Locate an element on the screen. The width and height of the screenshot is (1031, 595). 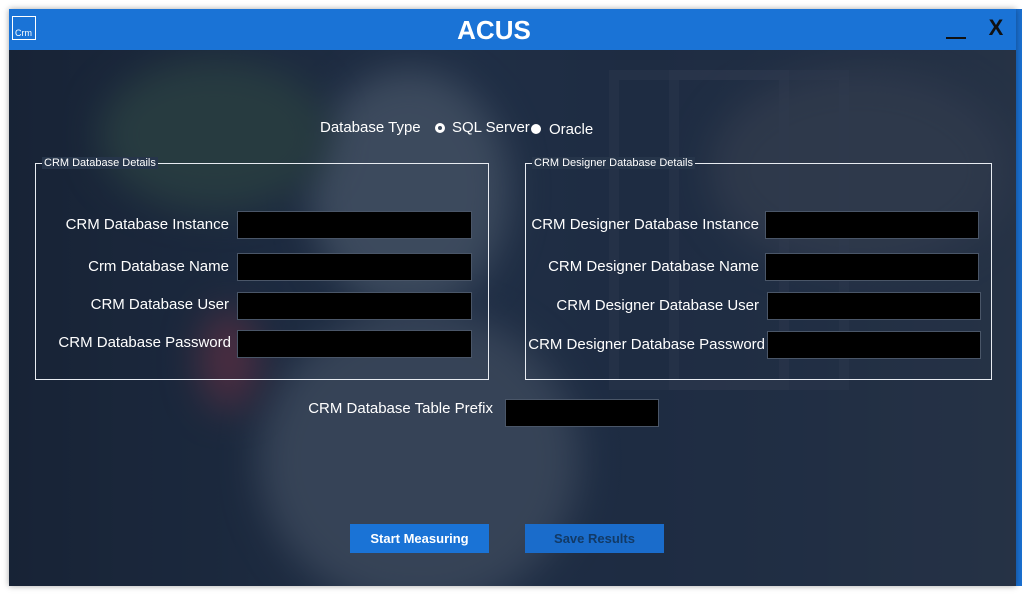
window-title: ACUS is located at coordinates (494, 30).